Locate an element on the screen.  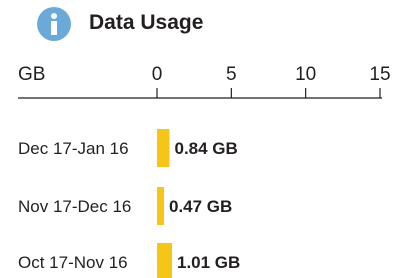
x-tick-label: 10 is located at coordinates (305, 74).